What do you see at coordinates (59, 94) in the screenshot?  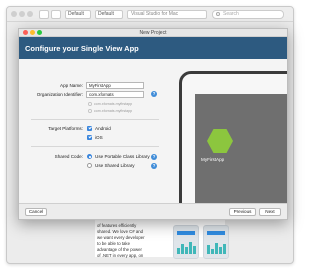 I see `organization-identifier-label: Organization Identifier:` at bounding box center [59, 94].